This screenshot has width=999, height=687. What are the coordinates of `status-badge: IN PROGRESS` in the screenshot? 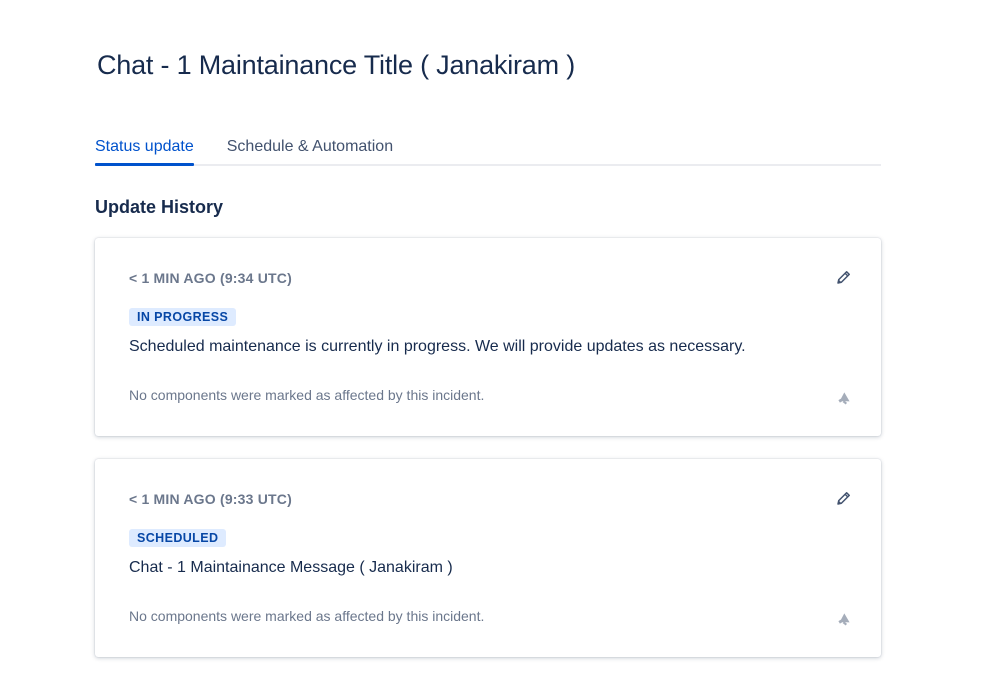 It's located at (183, 317).